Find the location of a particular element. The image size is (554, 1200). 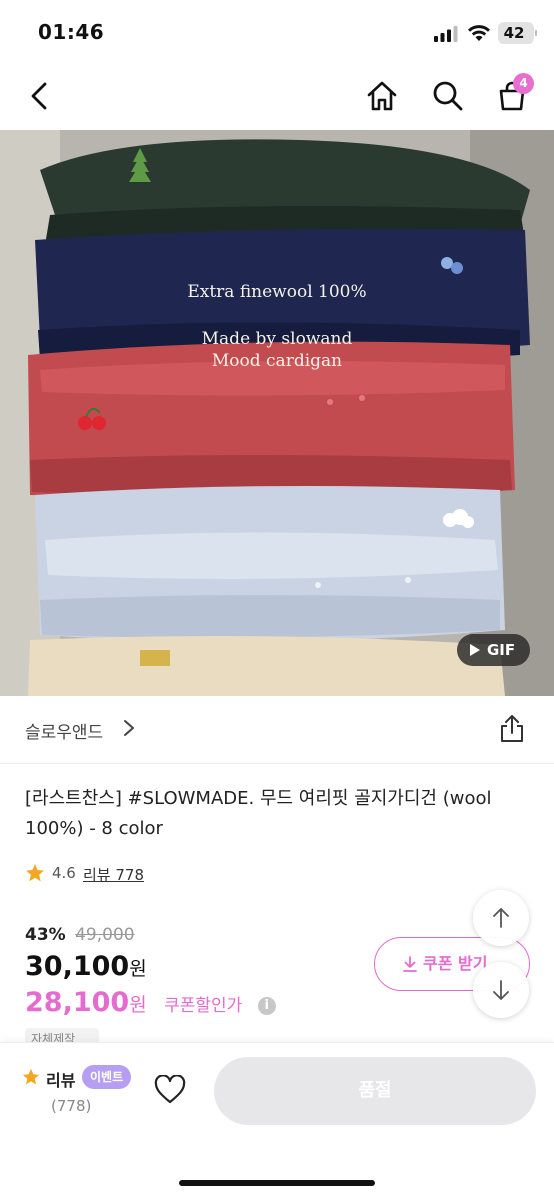

sold-out-button: 품절 is located at coordinates (375, 1091).